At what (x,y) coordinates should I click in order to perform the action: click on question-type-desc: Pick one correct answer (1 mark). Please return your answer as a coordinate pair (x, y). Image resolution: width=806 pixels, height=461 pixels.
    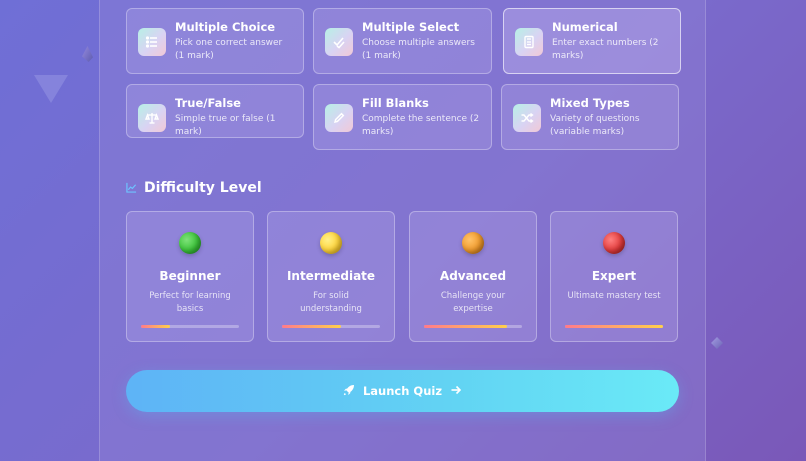
    Looking at the image, I should click on (229, 49).